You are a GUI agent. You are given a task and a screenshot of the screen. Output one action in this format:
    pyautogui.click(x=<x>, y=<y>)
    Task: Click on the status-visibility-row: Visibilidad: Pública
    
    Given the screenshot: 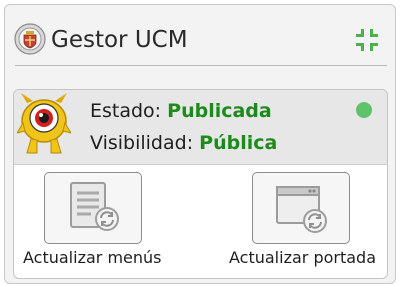 What is the action you would take?
    pyautogui.click(x=183, y=143)
    